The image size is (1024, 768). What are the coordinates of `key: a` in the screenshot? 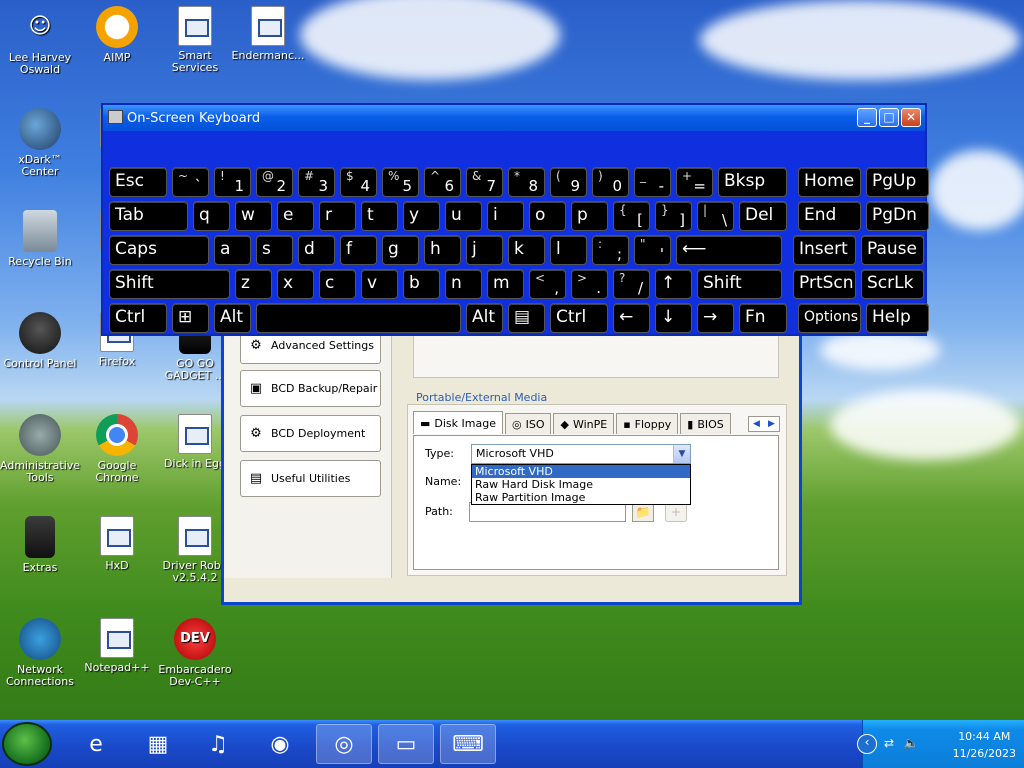 It's located at (232, 250).